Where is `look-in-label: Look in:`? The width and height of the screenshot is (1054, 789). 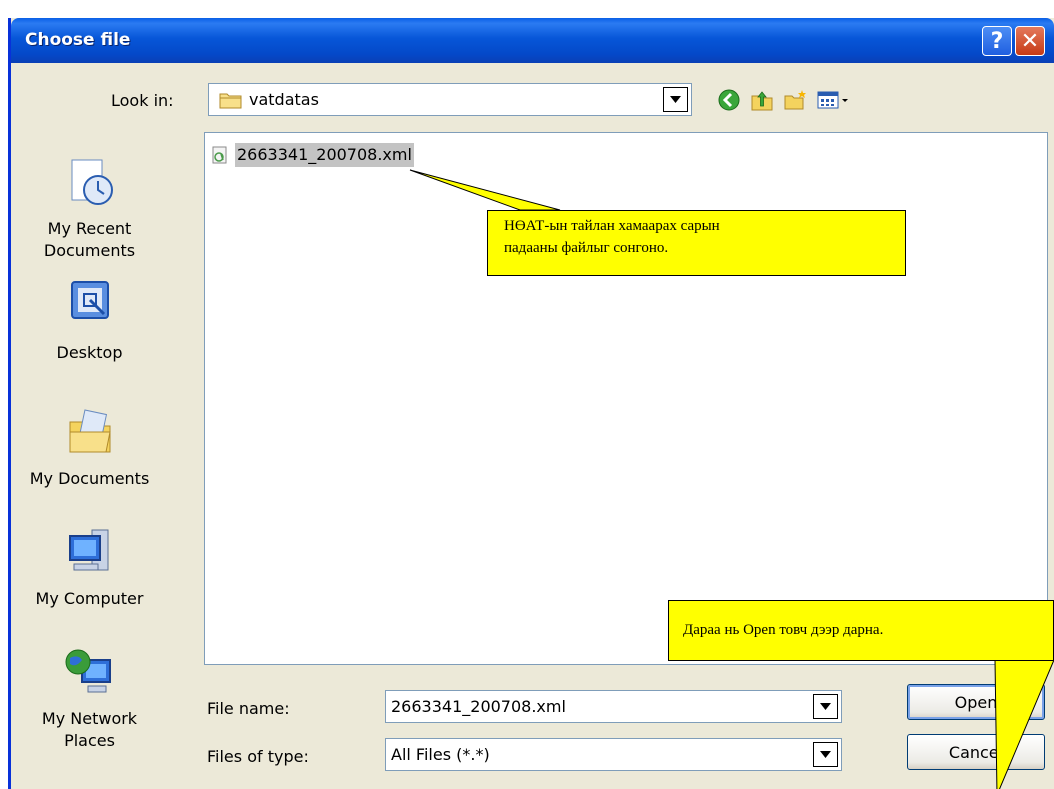 look-in-label: Look in: is located at coordinates (142, 100).